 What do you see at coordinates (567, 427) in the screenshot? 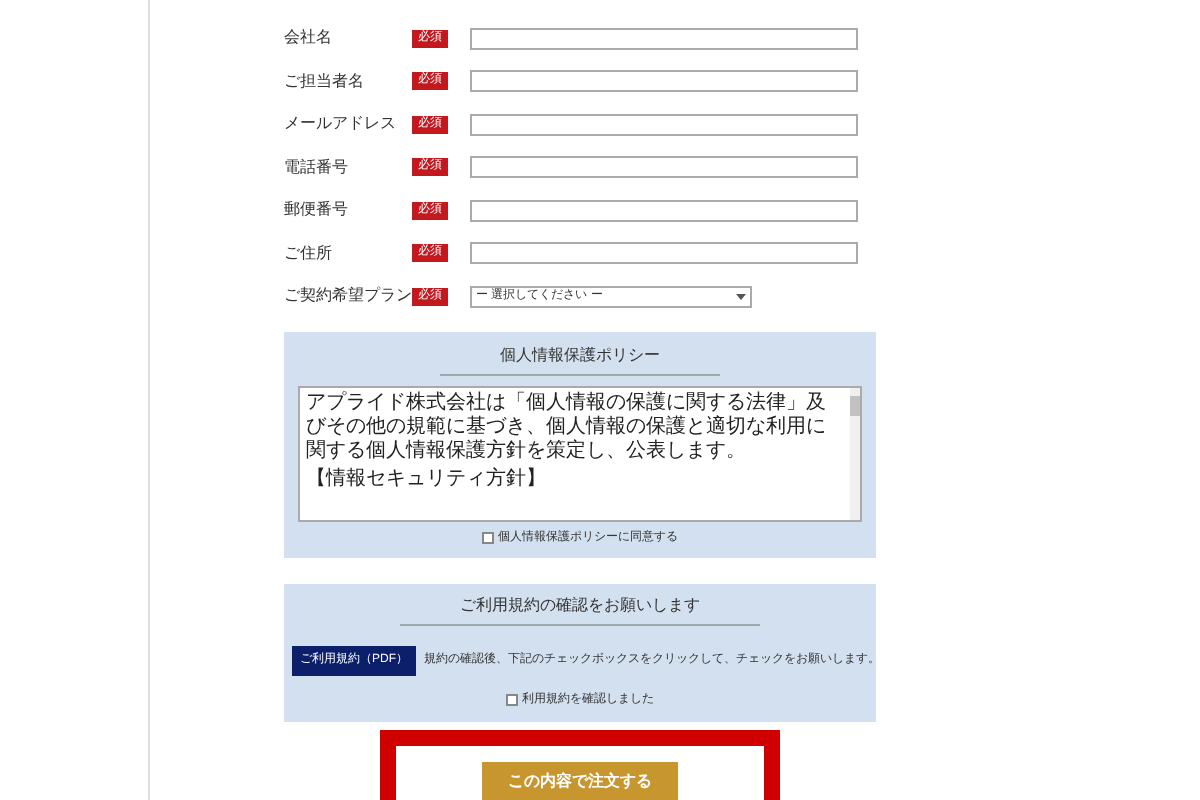
I see `policy-paragraph: アプライド株式会社は「個人情報の保護に関する法律」及びその他の規範に基づき、個人情報の保護と適切な利用に関する個人情報保護方針を策定し、公表します。` at bounding box center [567, 427].